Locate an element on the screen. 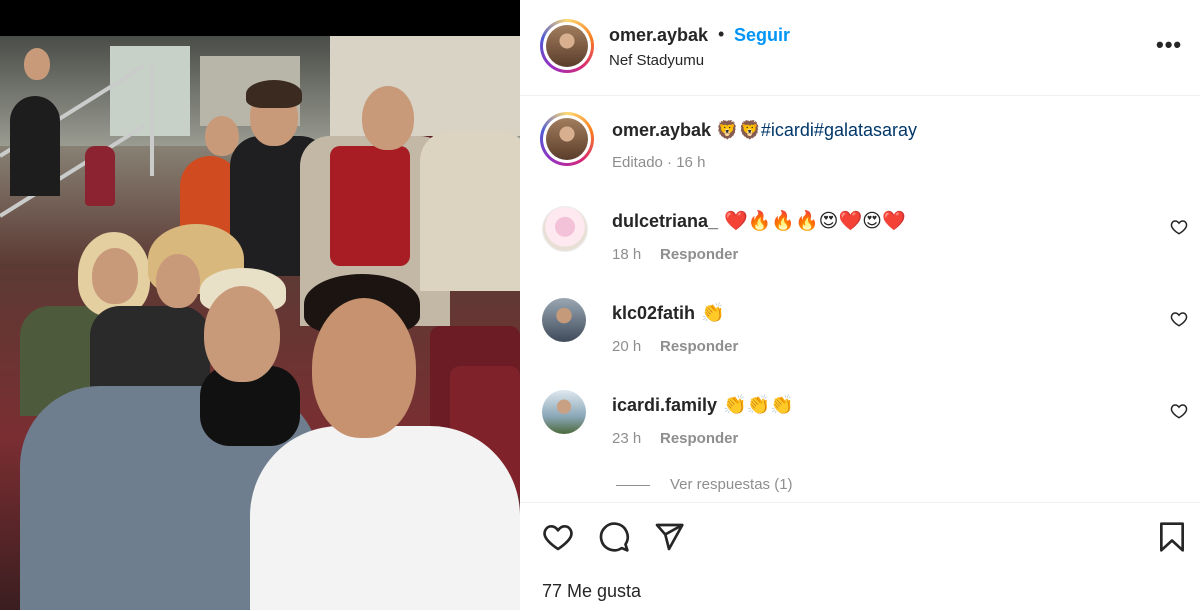  paper-plane-icon is located at coordinates (669, 537).